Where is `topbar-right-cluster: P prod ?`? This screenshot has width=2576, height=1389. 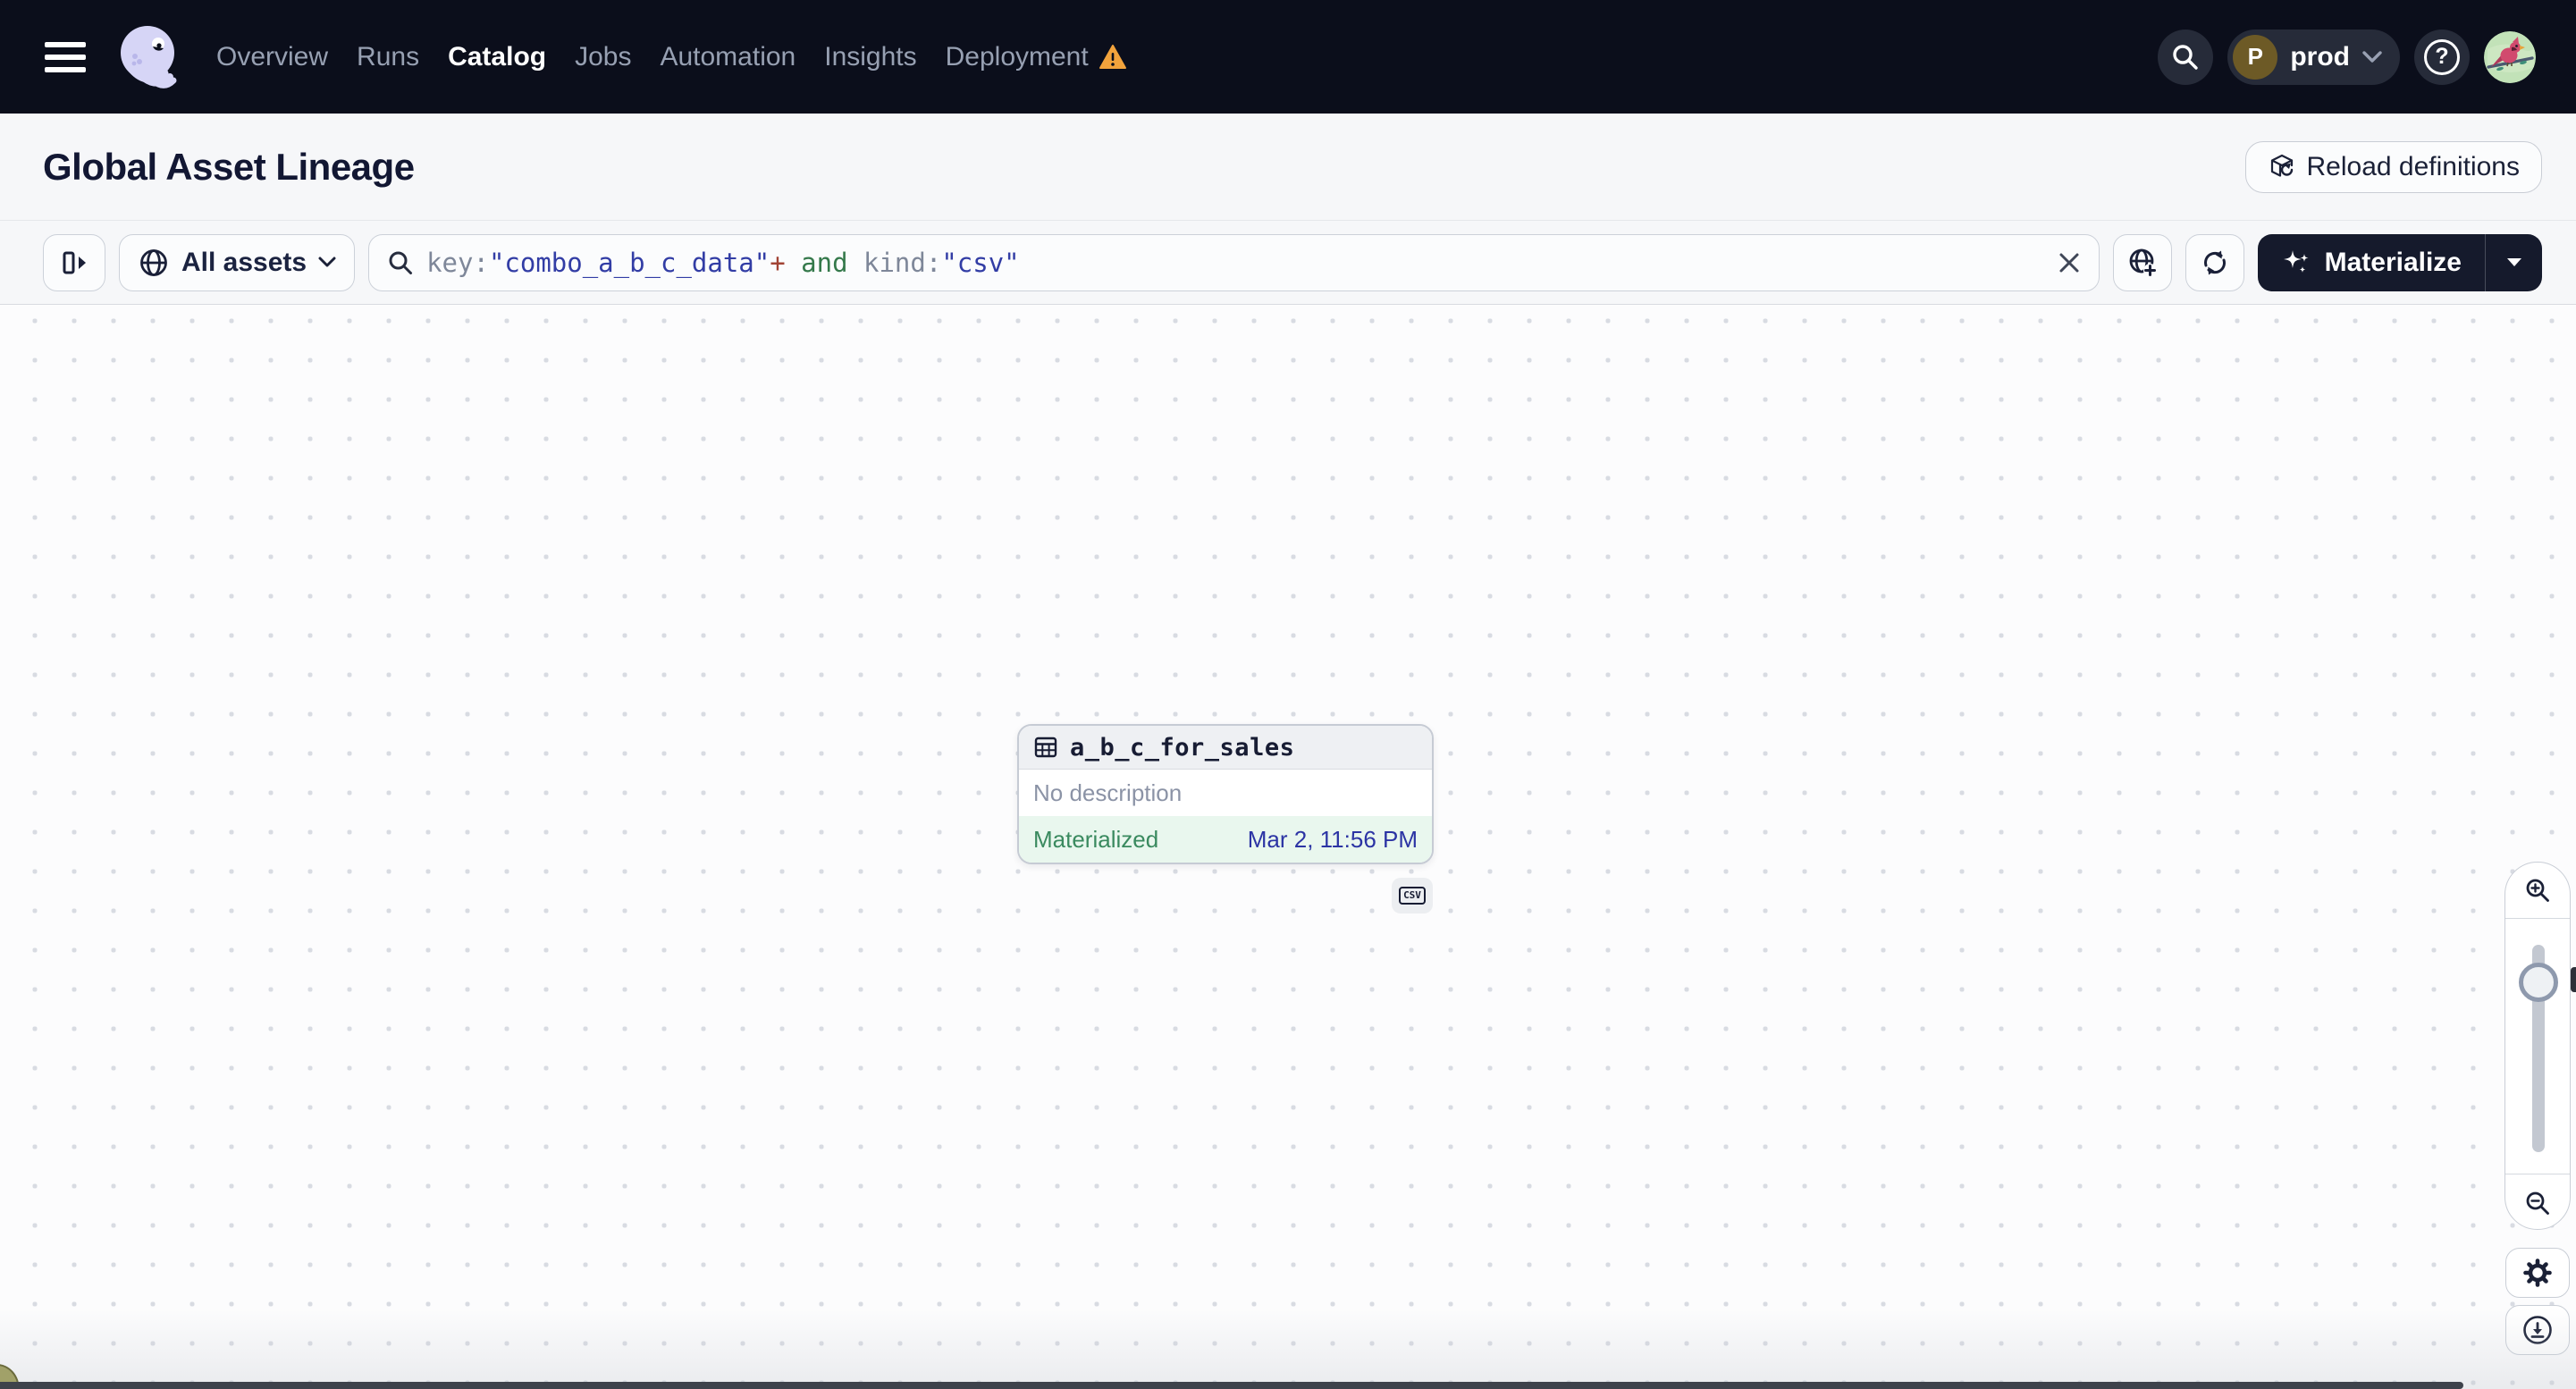
topbar-right-cluster: P prod ? is located at coordinates (2347, 57).